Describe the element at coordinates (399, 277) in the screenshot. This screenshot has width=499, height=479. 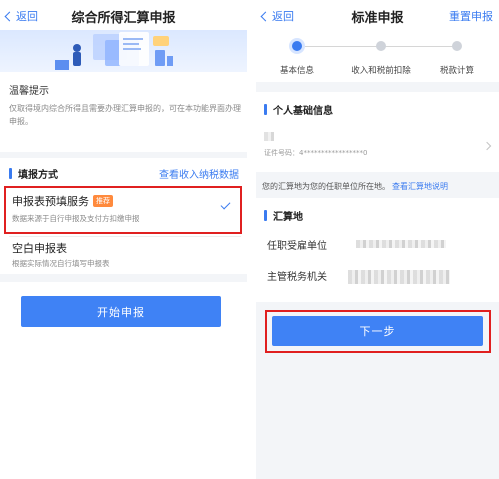
I see `redacted-tax-authority` at that location.